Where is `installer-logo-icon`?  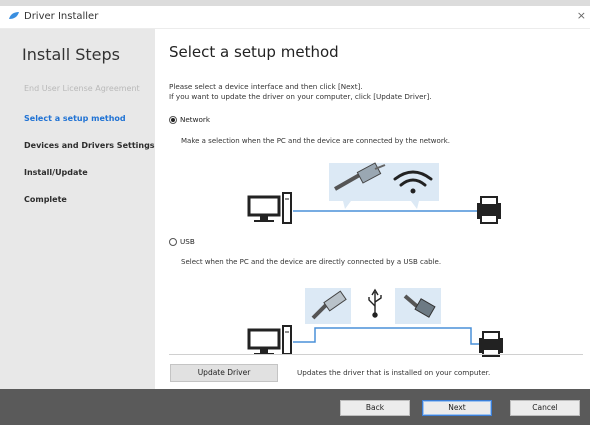
installer-logo-icon is located at coordinates (14, 15).